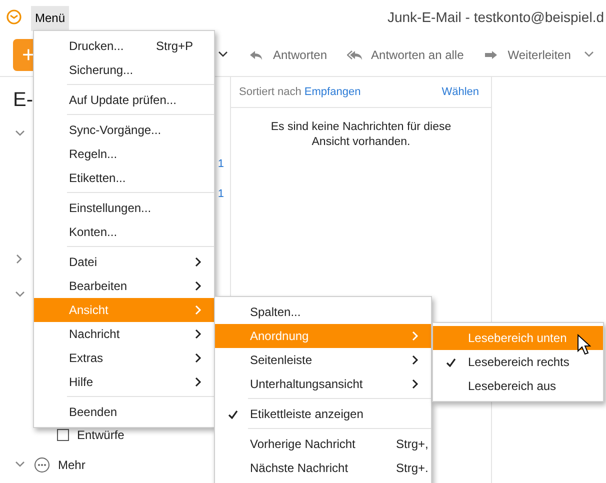  What do you see at coordinates (124, 262) in the screenshot?
I see `menu-item: Datei` at bounding box center [124, 262].